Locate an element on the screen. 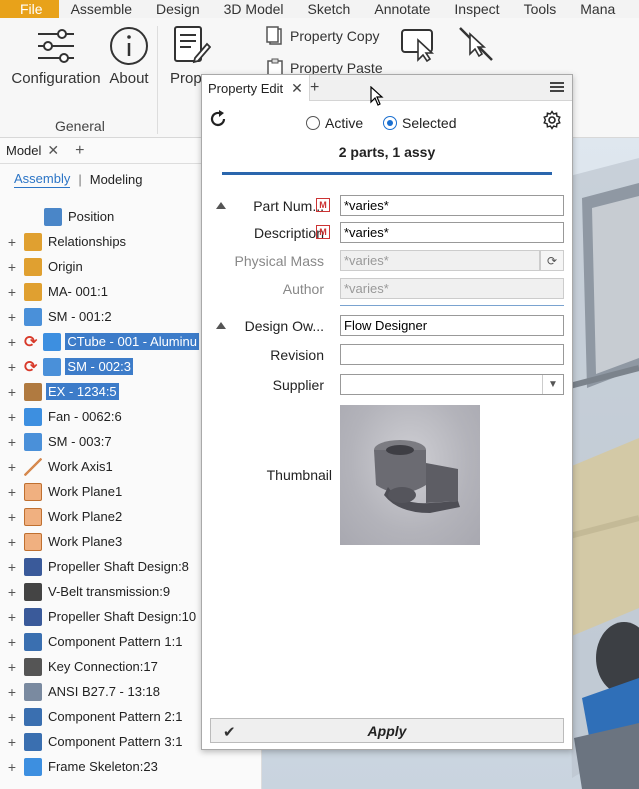 The width and height of the screenshot is (639, 789). menu-file: File is located at coordinates (29, 9).